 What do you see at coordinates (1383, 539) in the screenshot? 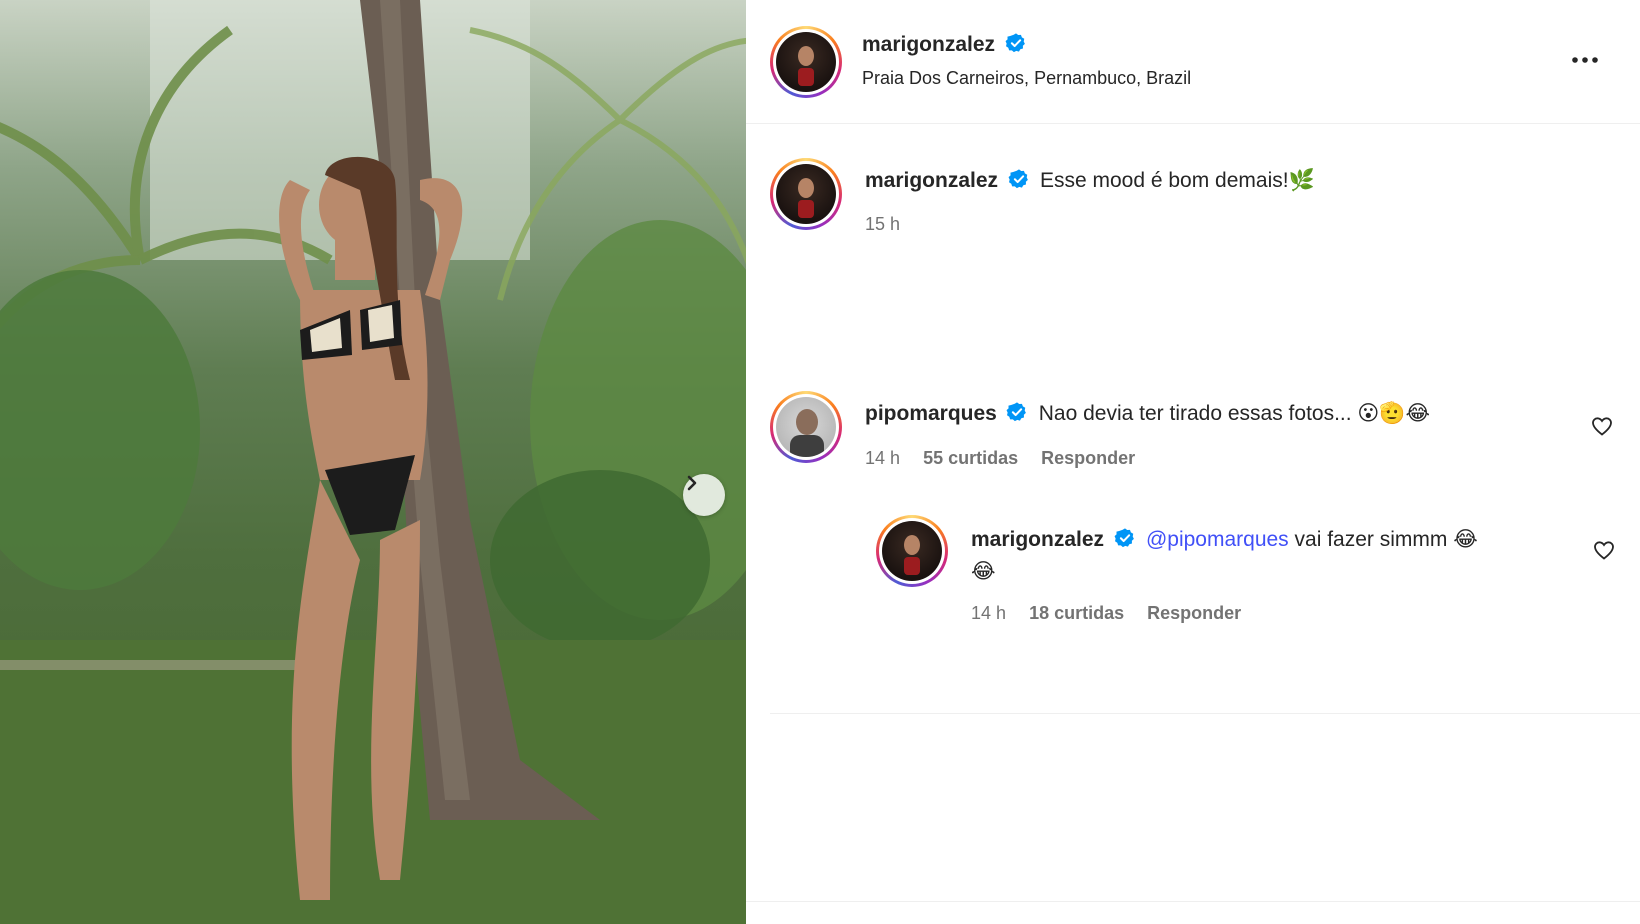
I see `reply-text: vai fazer simmm 😂` at bounding box center [1383, 539].